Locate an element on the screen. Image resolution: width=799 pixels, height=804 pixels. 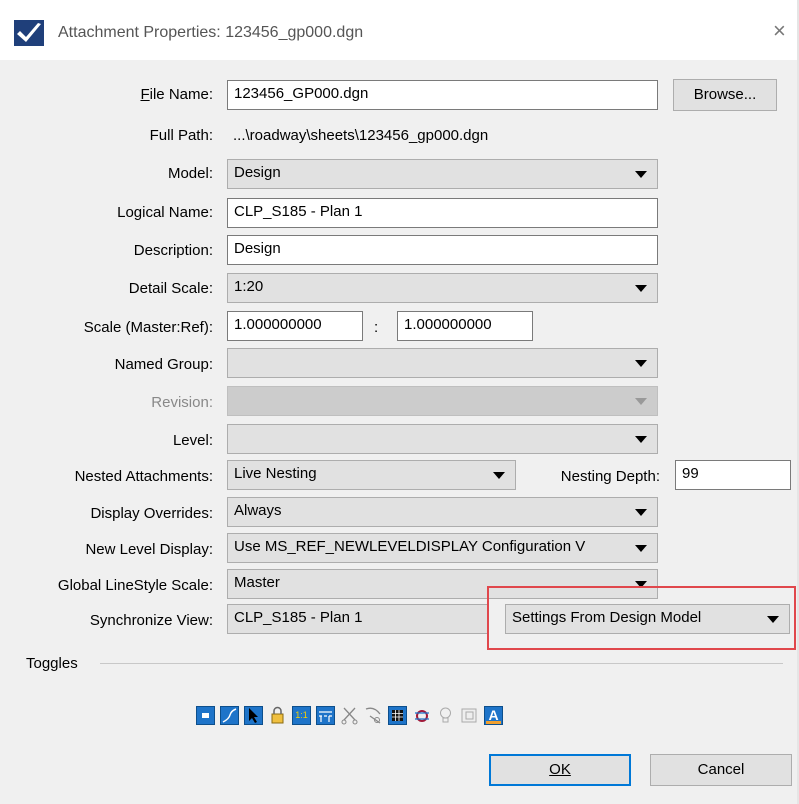
scale-ref-input: 1.000000000 is located at coordinates (465, 326).